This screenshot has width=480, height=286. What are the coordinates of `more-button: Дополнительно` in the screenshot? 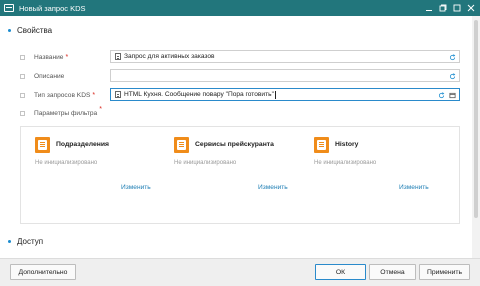 It's located at (43, 272).